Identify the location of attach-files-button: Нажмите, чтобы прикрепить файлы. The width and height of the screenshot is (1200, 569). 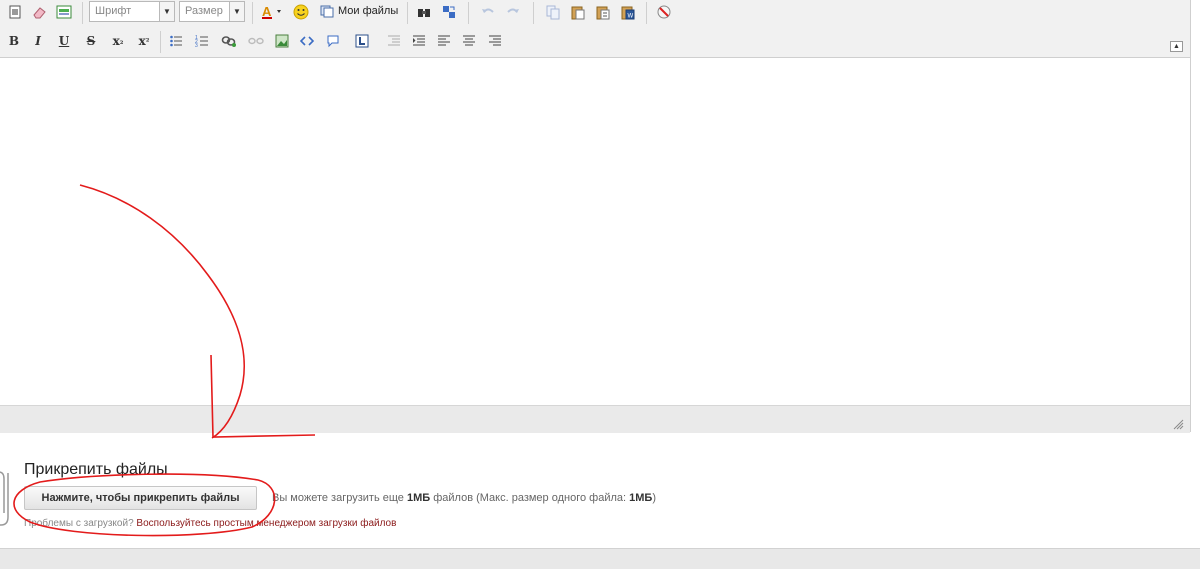
(140, 498).